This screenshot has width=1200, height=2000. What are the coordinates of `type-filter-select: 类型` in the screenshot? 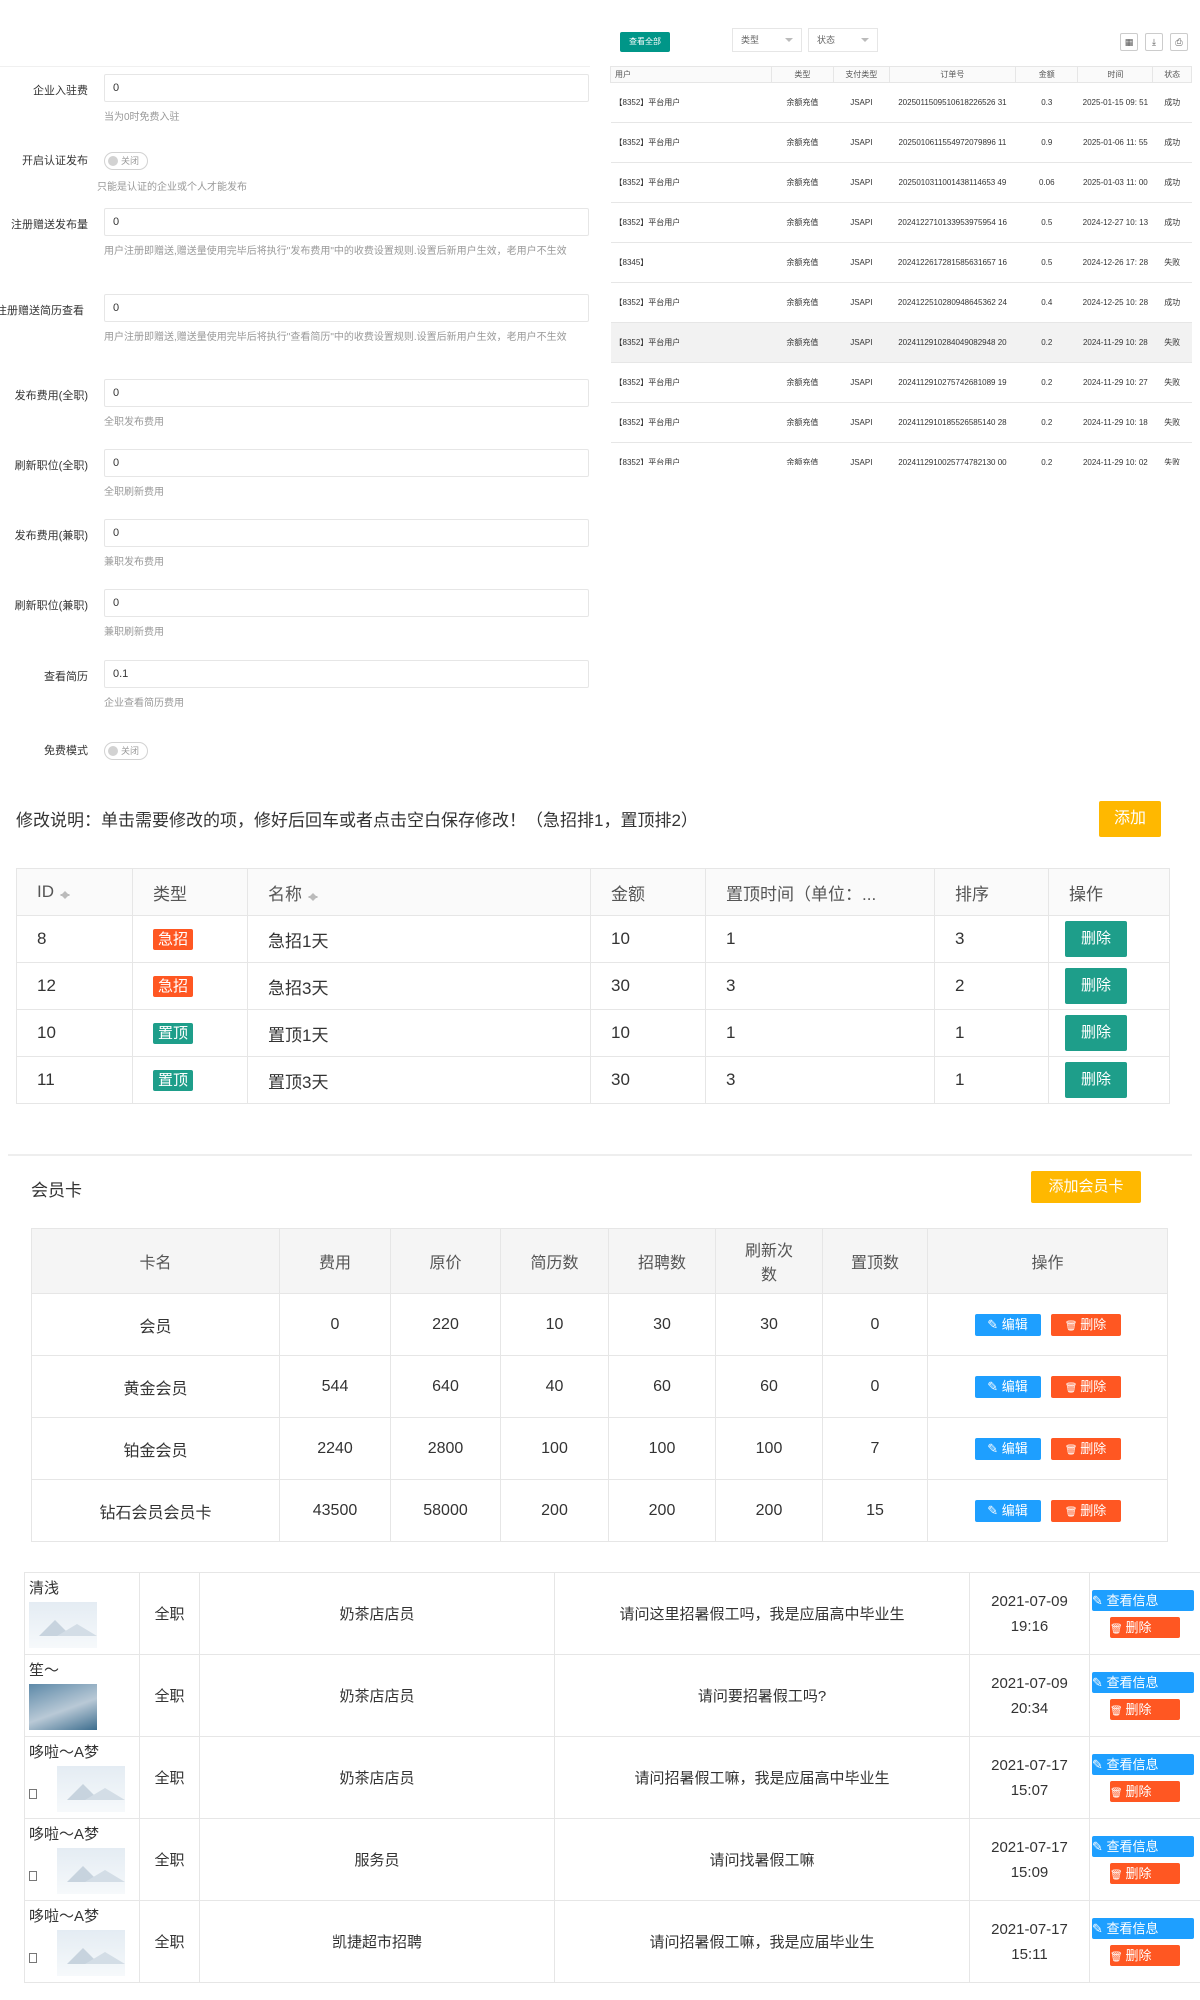 It's located at (767, 40).